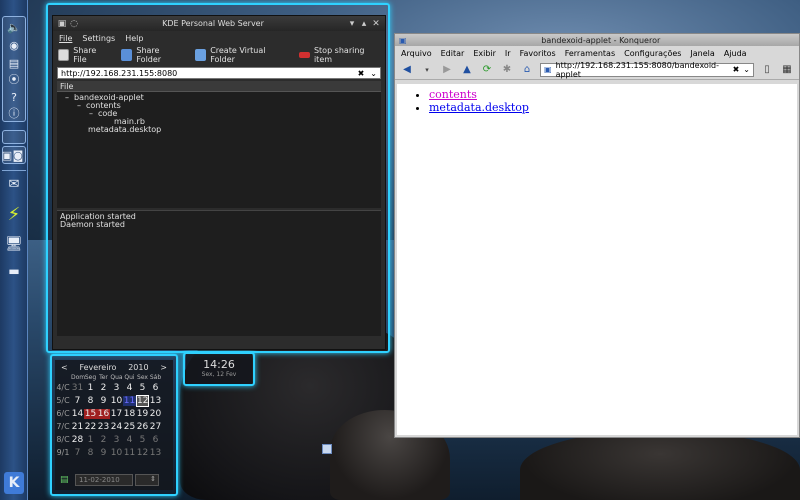 This screenshot has height=500, width=800. I want to click on calendar-day: 18, so click(129, 414).